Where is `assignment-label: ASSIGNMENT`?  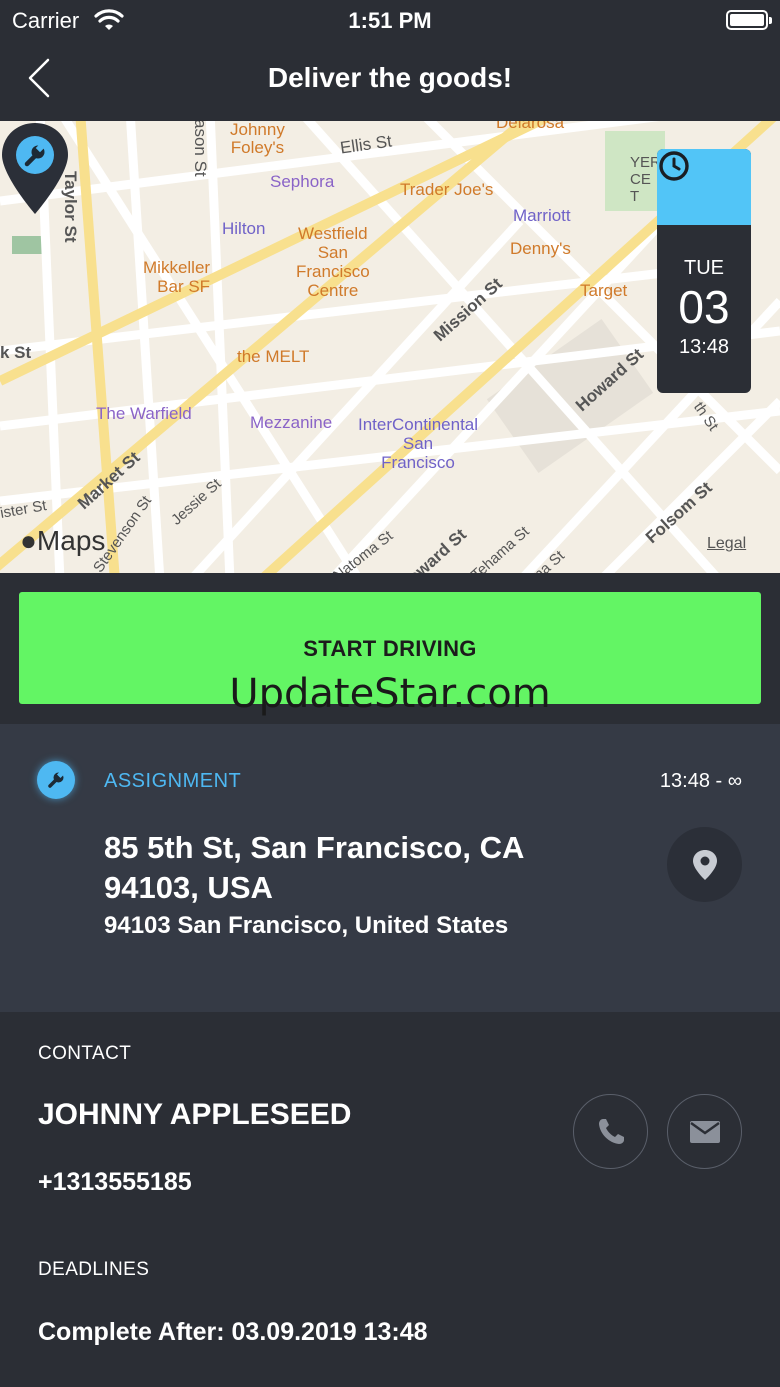 assignment-label: ASSIGNMENT is located at coordinates (173, 781).